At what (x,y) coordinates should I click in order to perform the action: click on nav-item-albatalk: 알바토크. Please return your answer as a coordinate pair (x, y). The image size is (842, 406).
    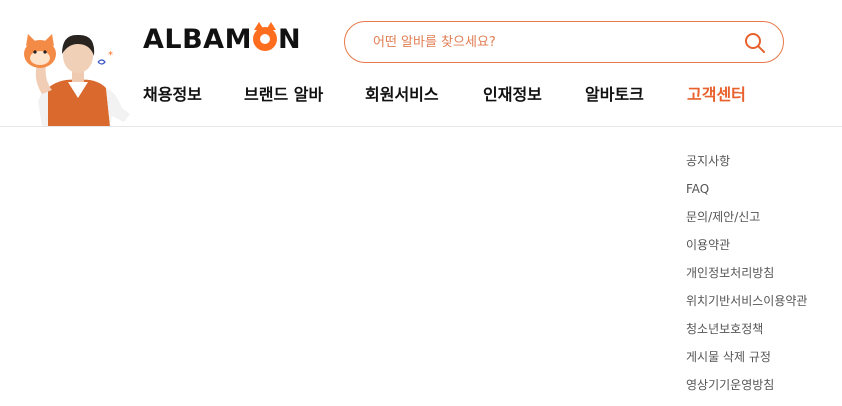
    Looking at the image, I should click on (614, 95).